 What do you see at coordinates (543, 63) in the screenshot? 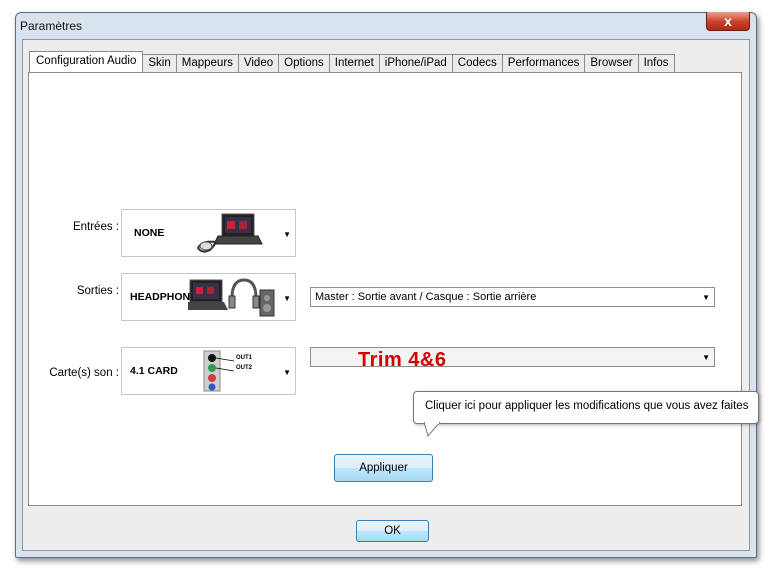
I see `tab-performances: Performances` at bounding box center [543, 63].